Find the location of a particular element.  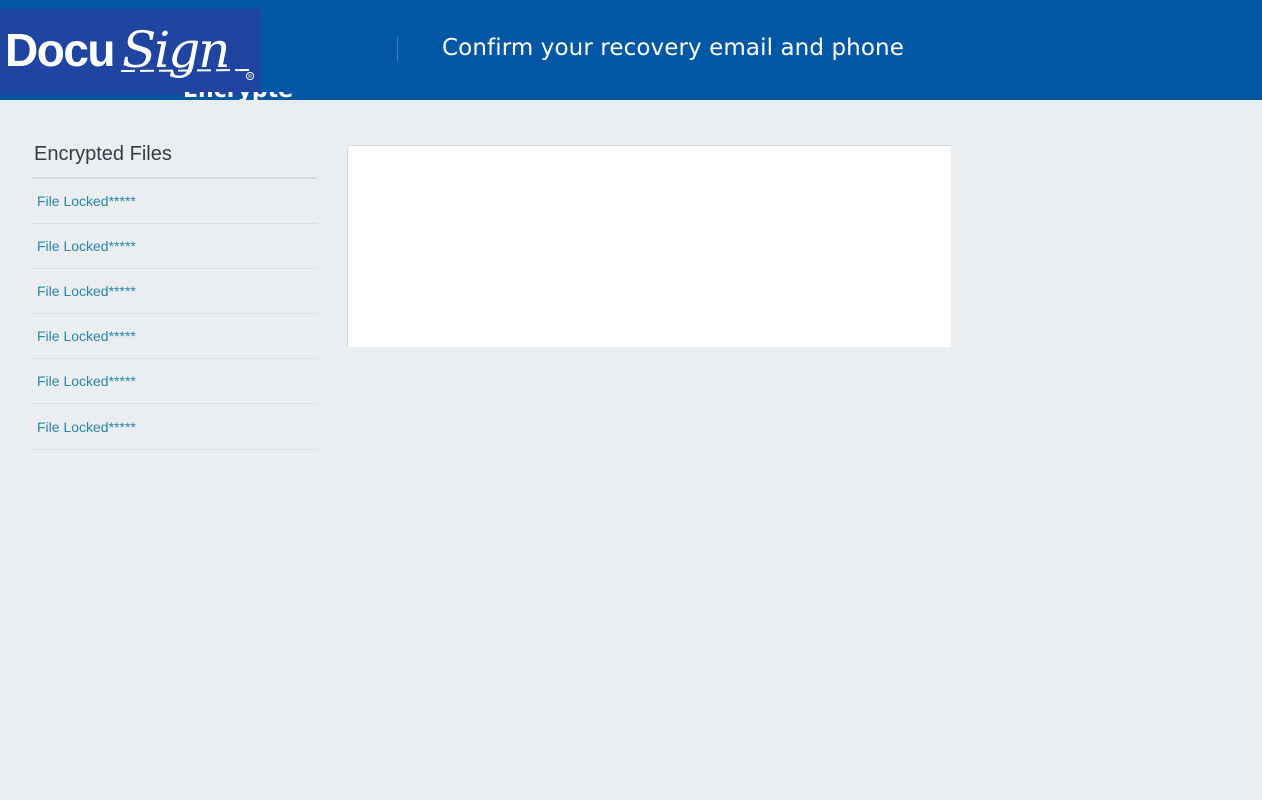

sidebar-title: Encrypted Files is located at coordinates (174, 160).